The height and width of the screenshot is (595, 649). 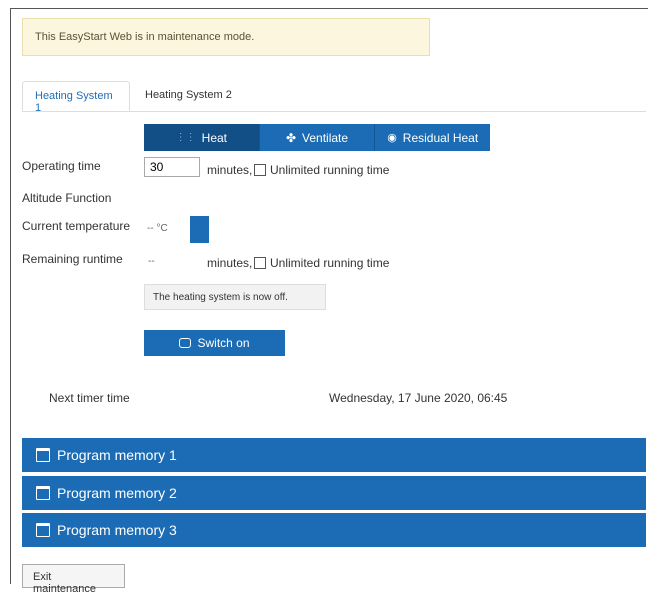 I want to click on remaining-unlimited-checkbox, so click(x=260, y=263).